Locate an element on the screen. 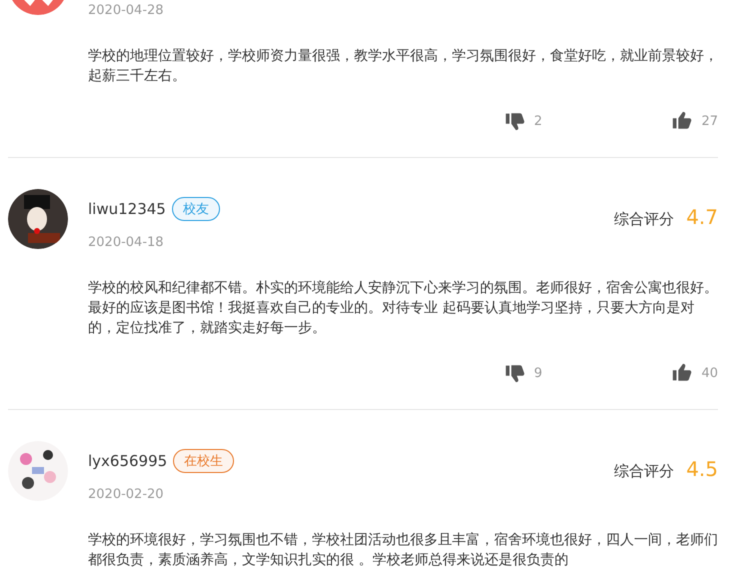 This screenshot has width=746, height=580. review-text: 学校的环境很好，学习氛围也不错，学校社团活动也很多且丰富，宿舍环境也很好，四人一间，老师们都很负责，素质涵养高，文学知识扎实的很 。学校老师总得来说还是很负责的 is located at coordinates (403, 550).